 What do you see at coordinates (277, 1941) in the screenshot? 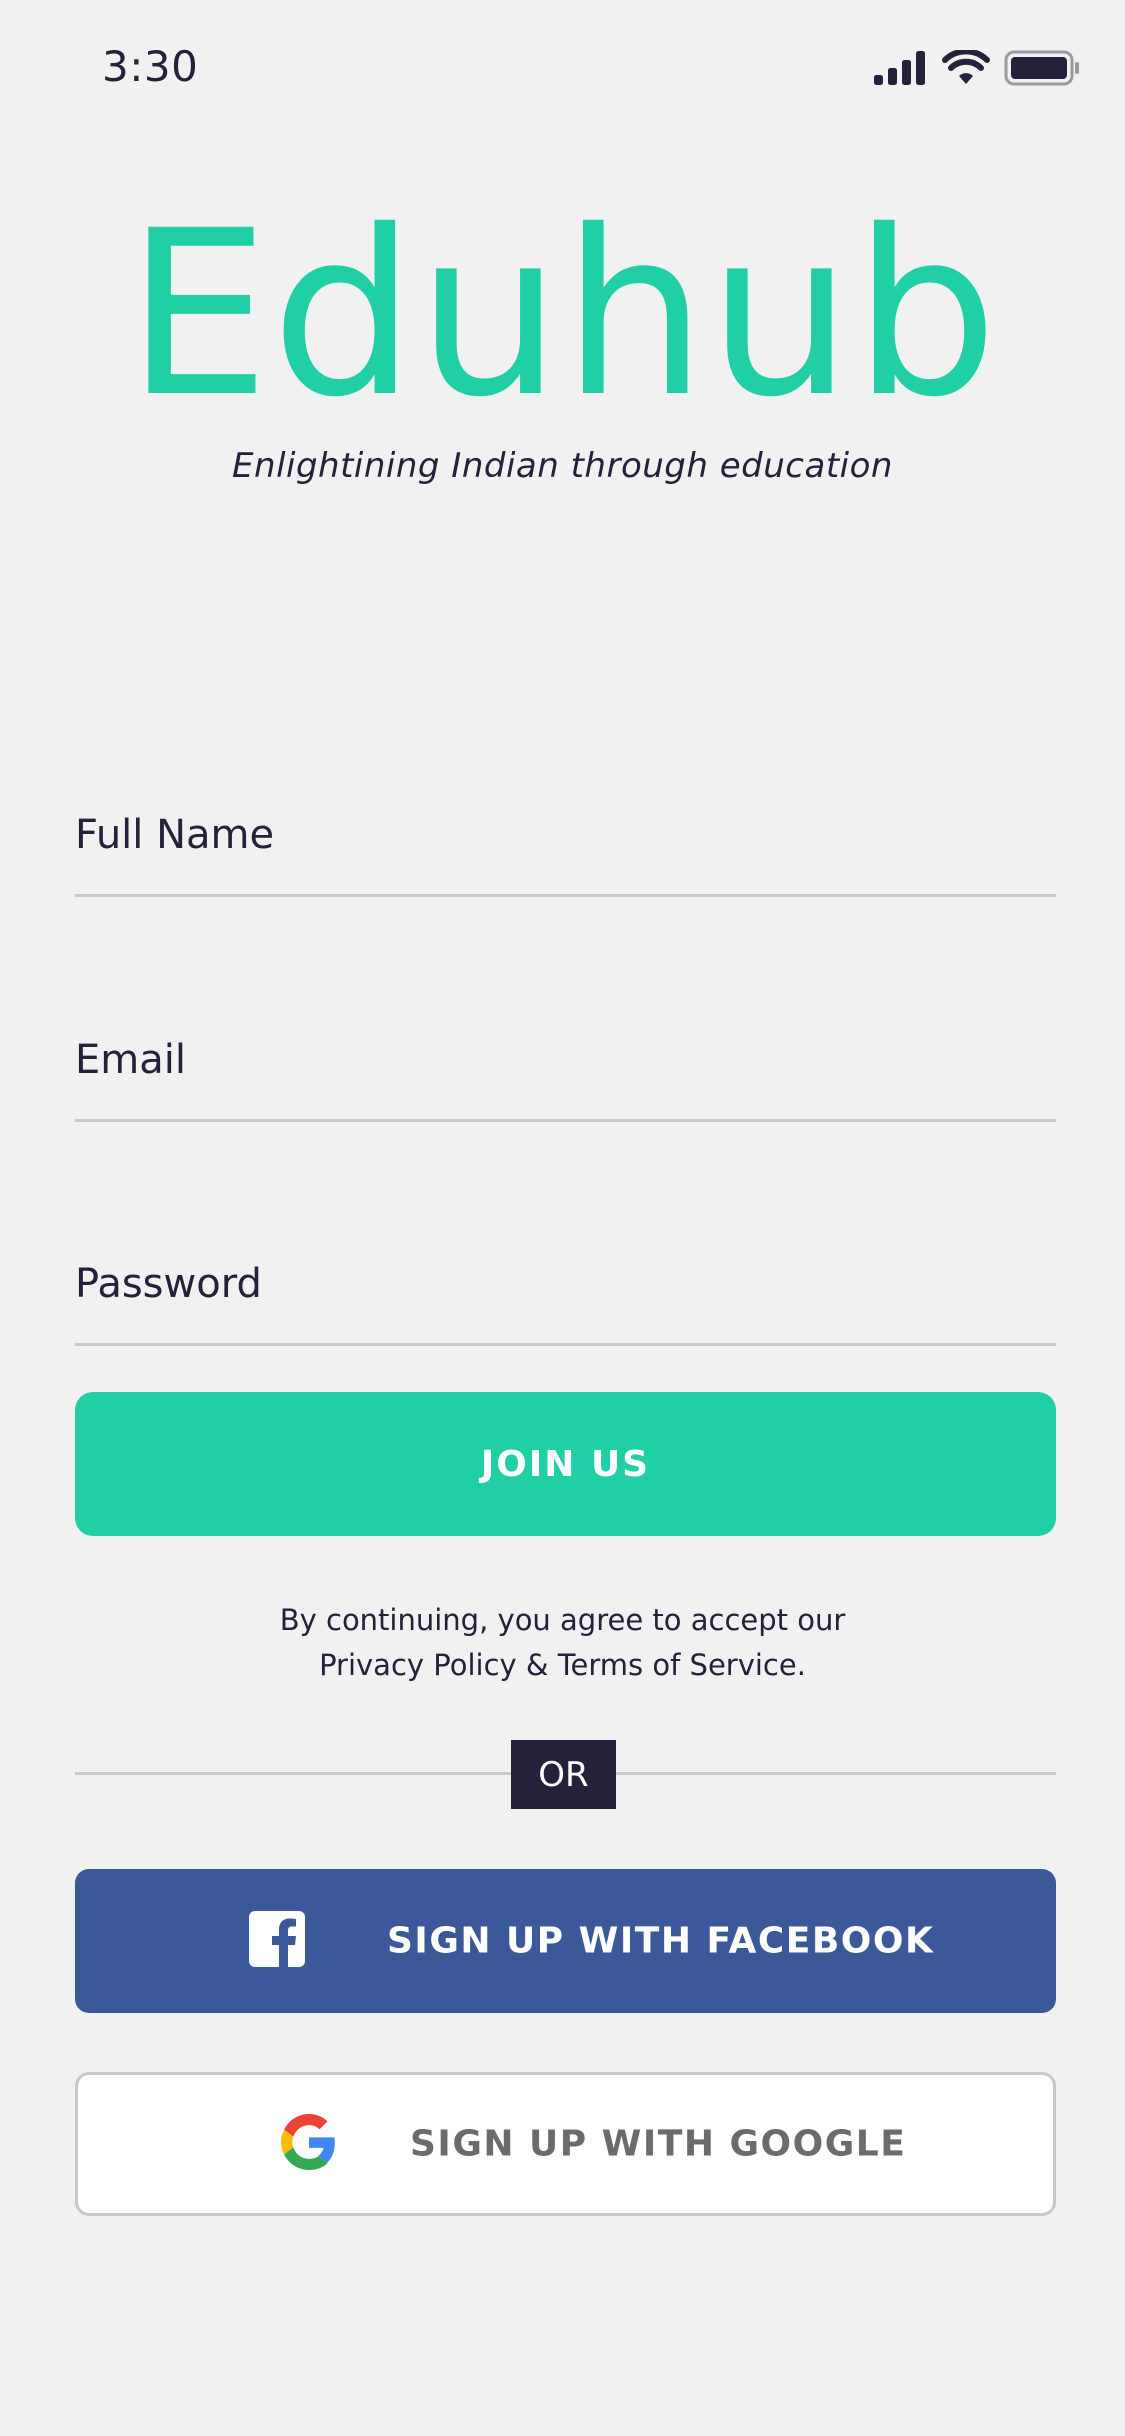
I see `facebook-icon` at bounding box center [277, 1941].